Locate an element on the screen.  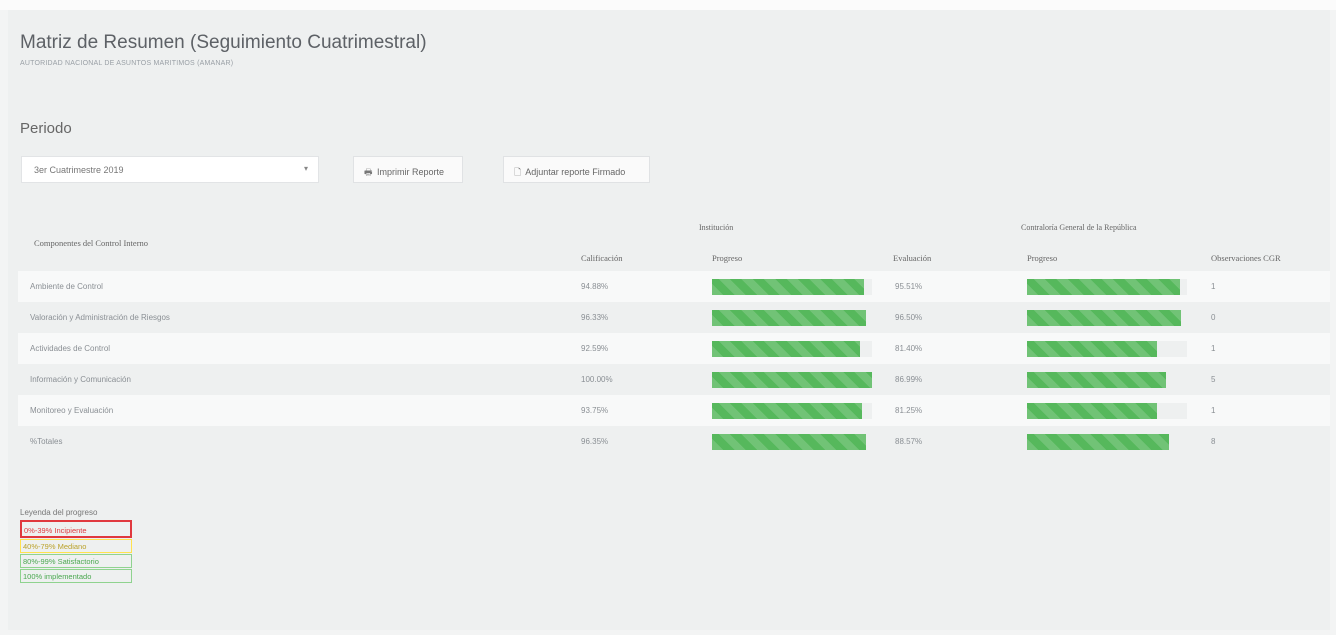
top-strip is located at coordinates (668, 5).